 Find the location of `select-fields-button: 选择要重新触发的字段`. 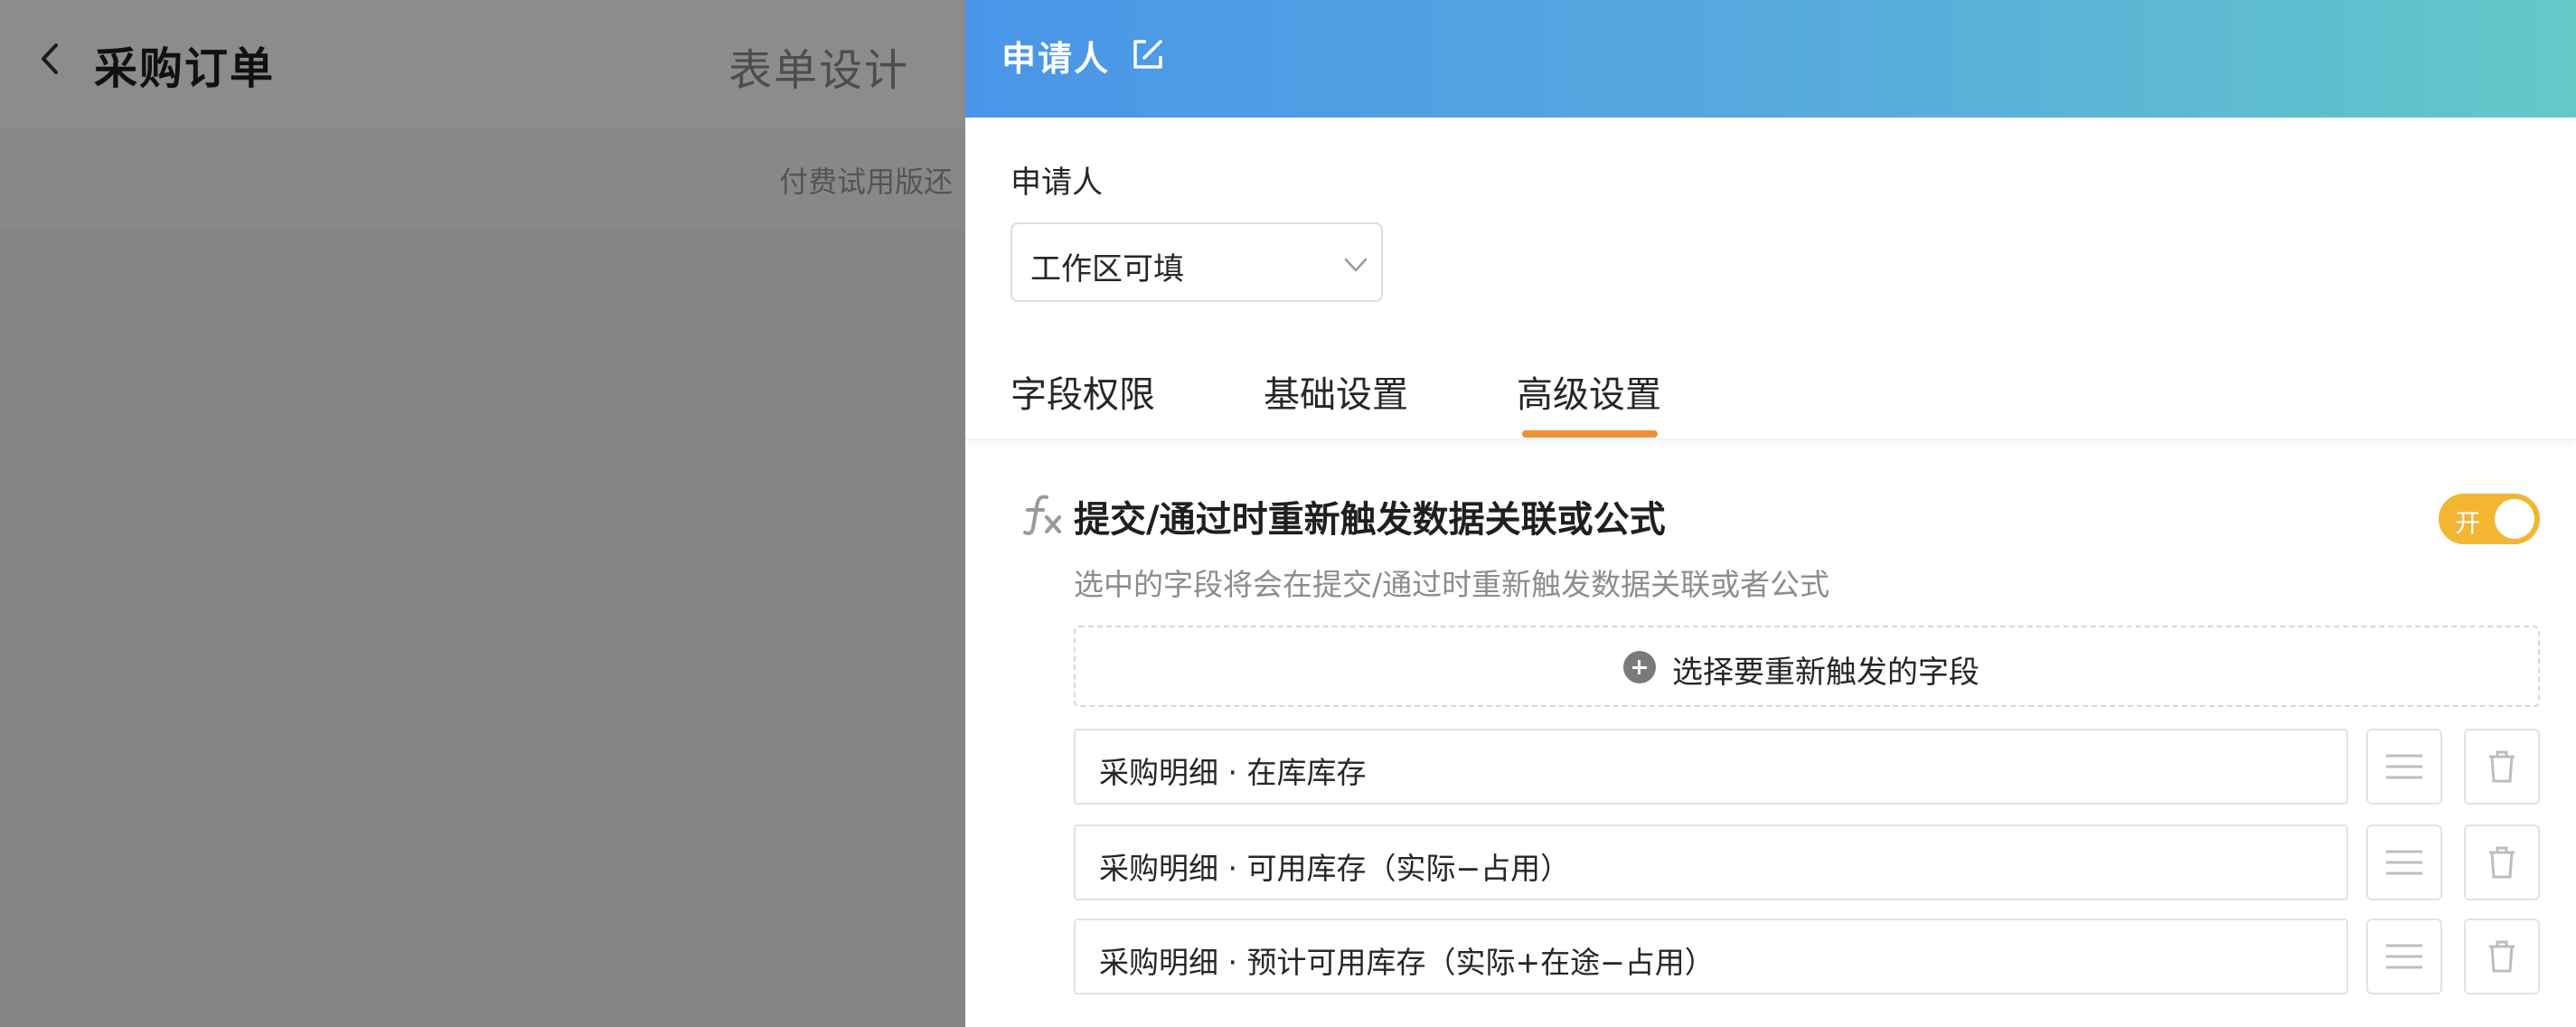

select-fields-button: 选择要重新触发的字段 is located at coordinates (1807, 666).